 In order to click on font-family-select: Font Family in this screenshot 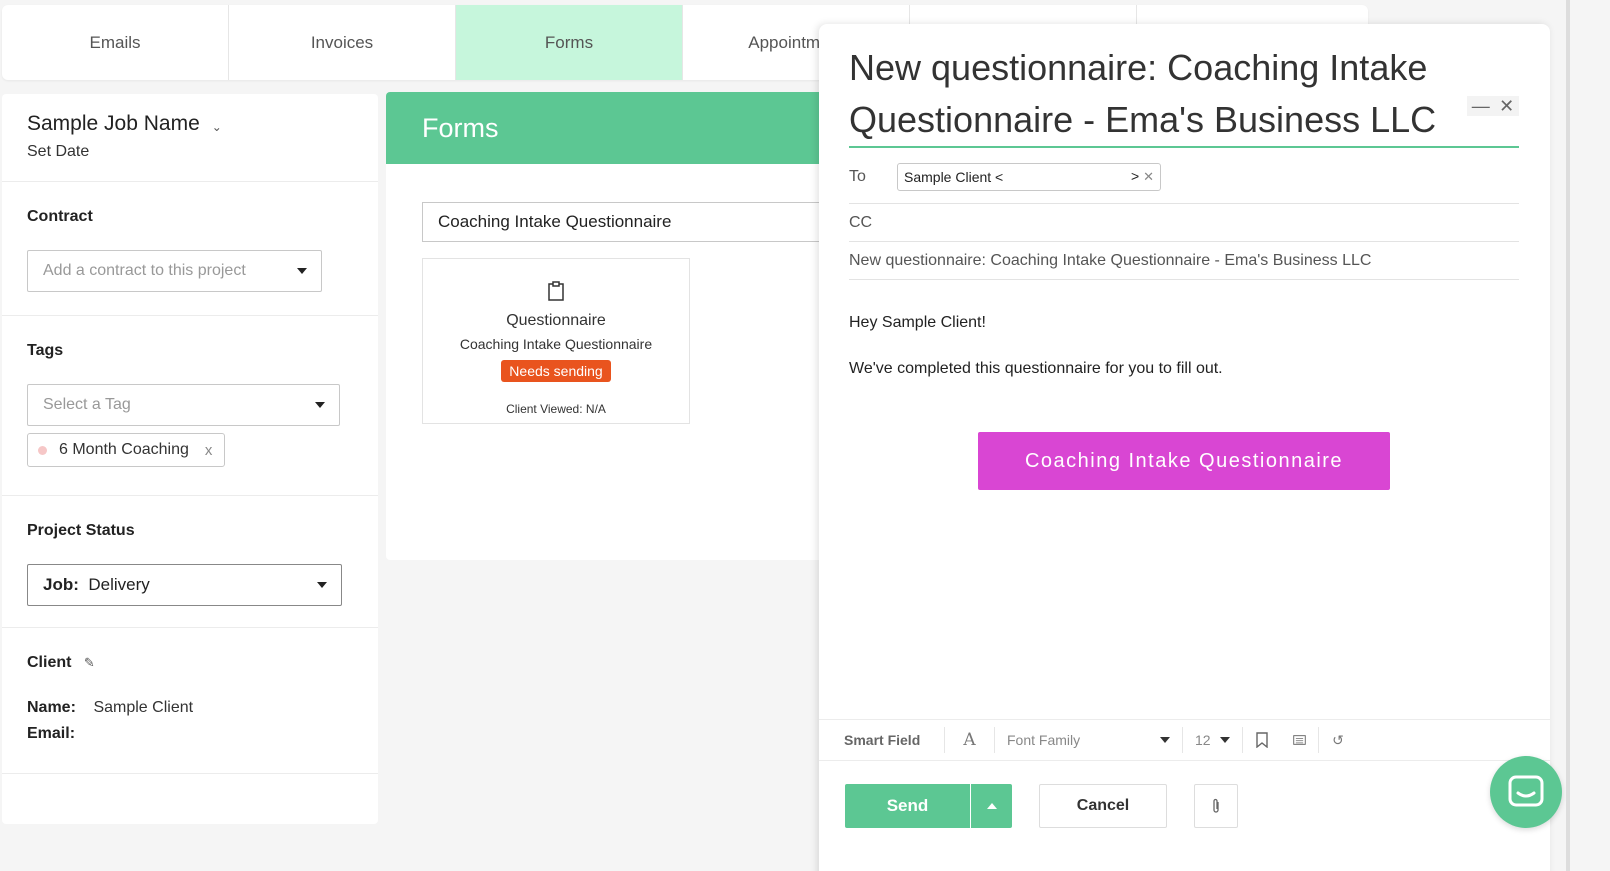, I will do `click(1089, 740)`.